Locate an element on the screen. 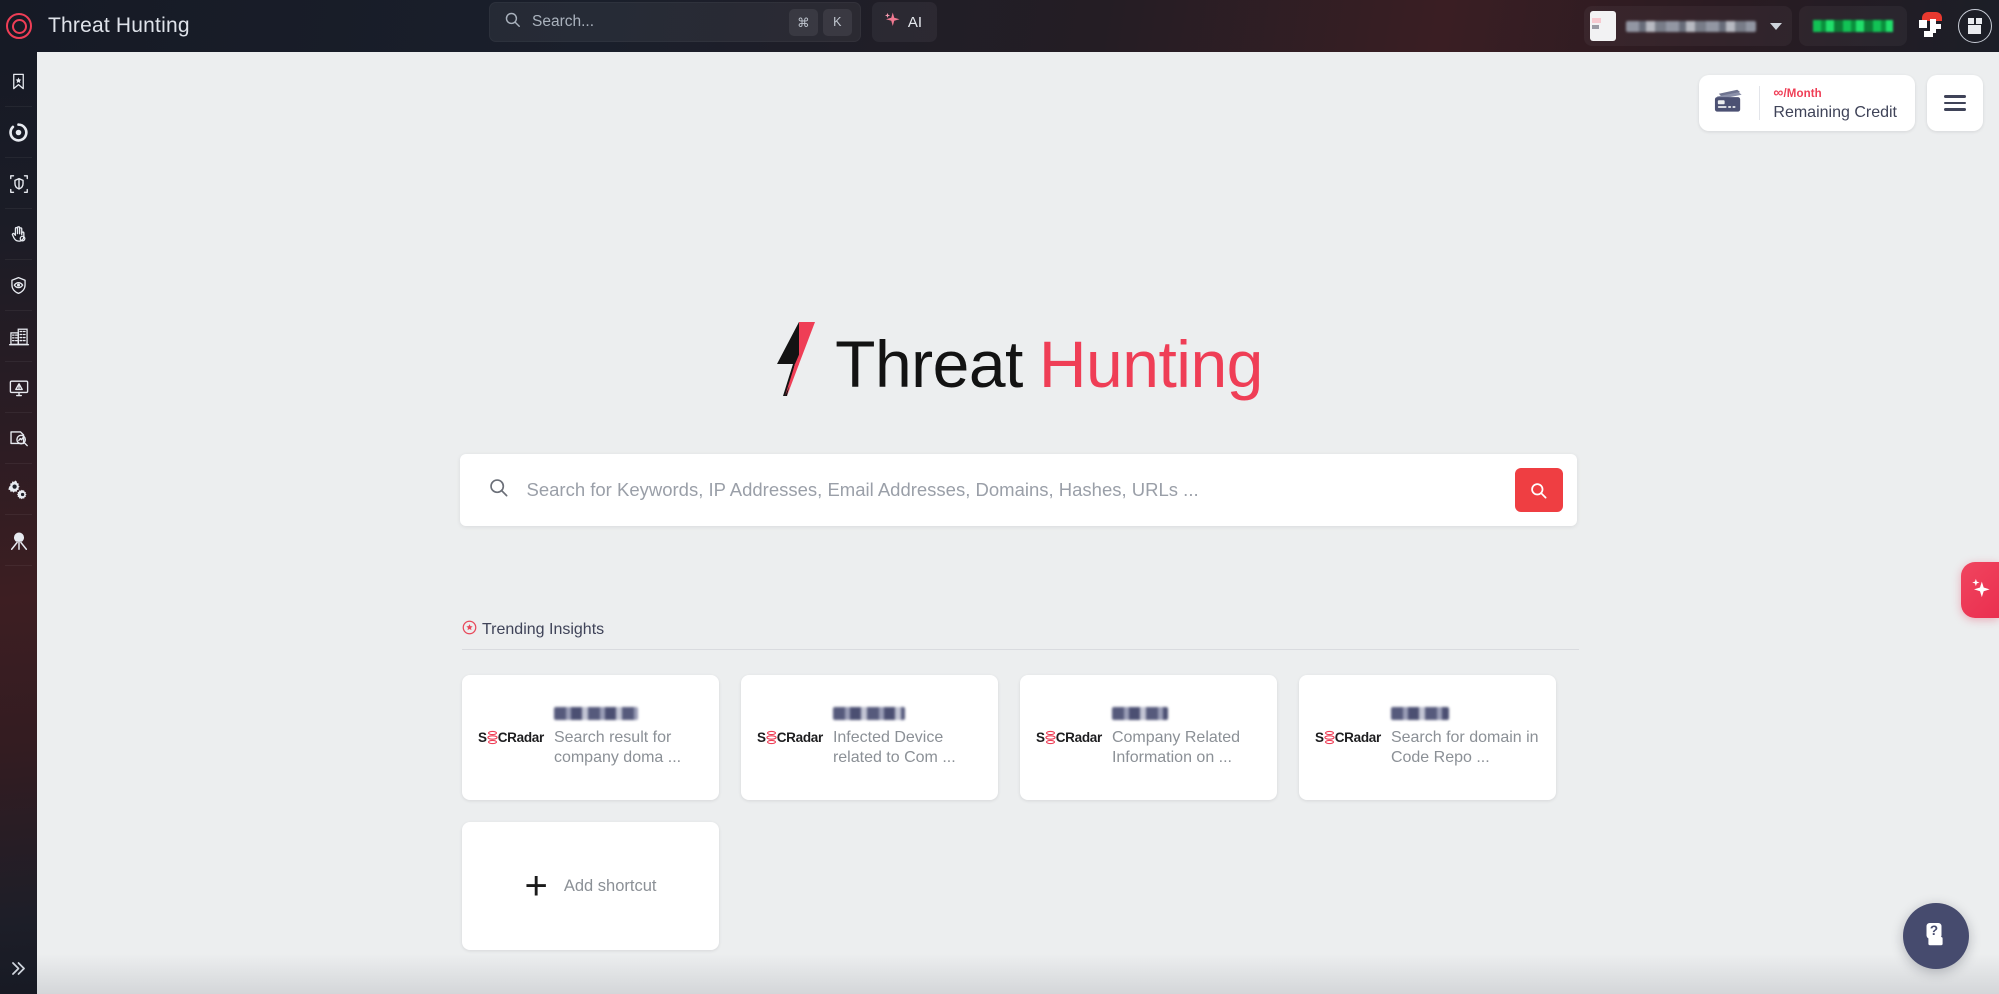 This screenshot has width=1999, height=994. hand-icon is located at coordinates (18, 234).